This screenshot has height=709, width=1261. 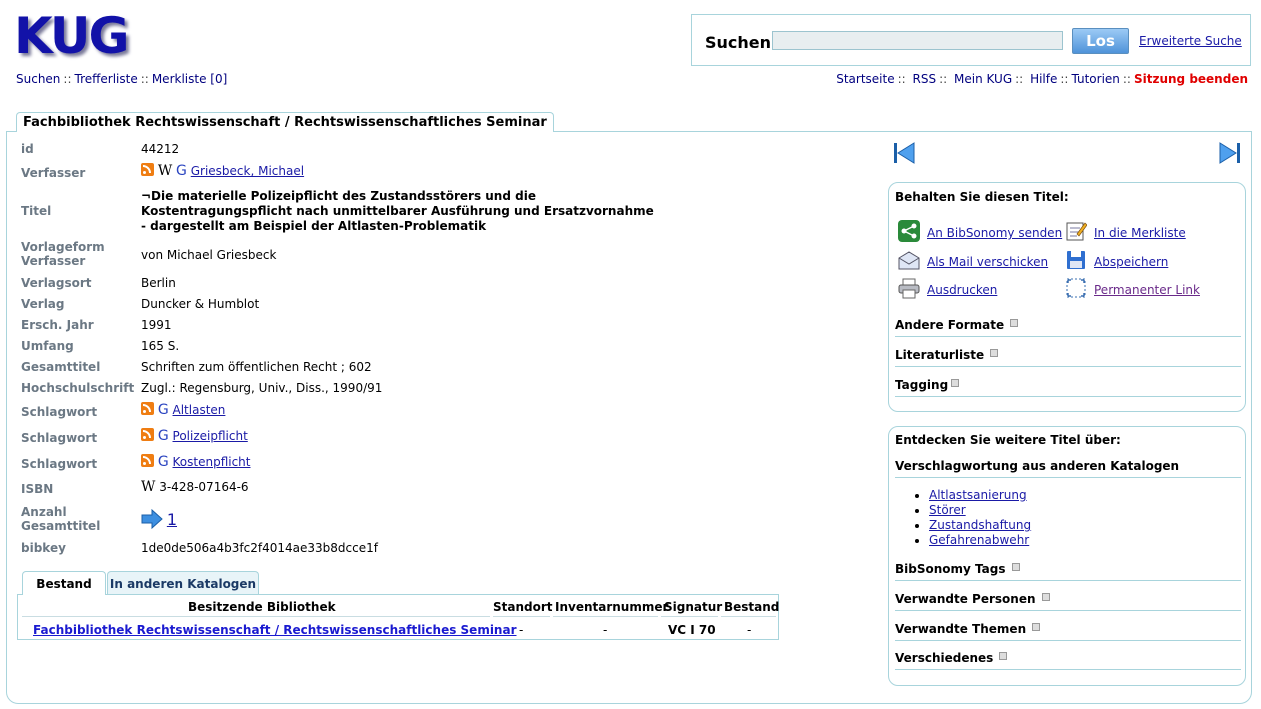 I want to click on keyword-link: Störer, so click(x=947, y=510).